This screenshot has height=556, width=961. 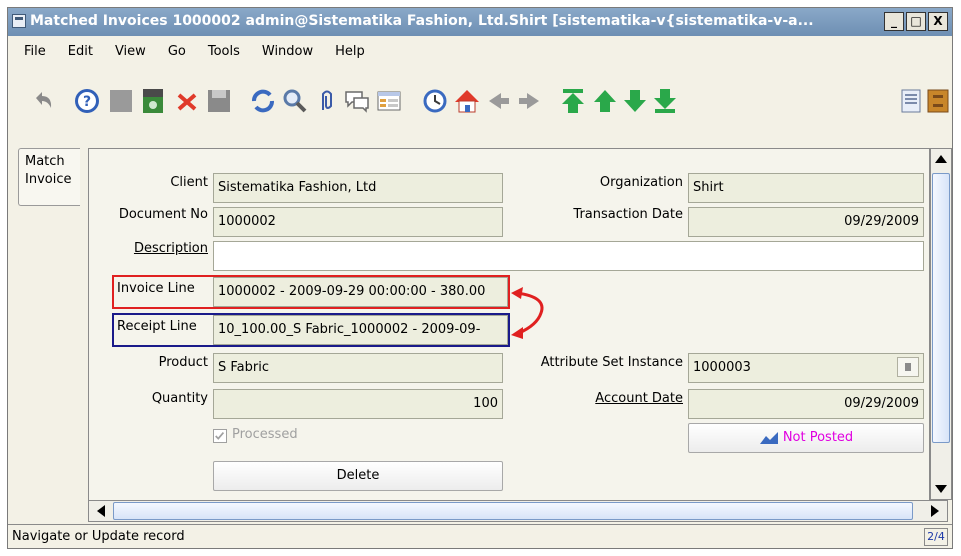 What do you see at coordinates (360, 330) in the screenshot?
I see `receipt-line-field: 10_100.00_S Fabric_1000002 - 2009-09-` at bounding box center [360, 330].